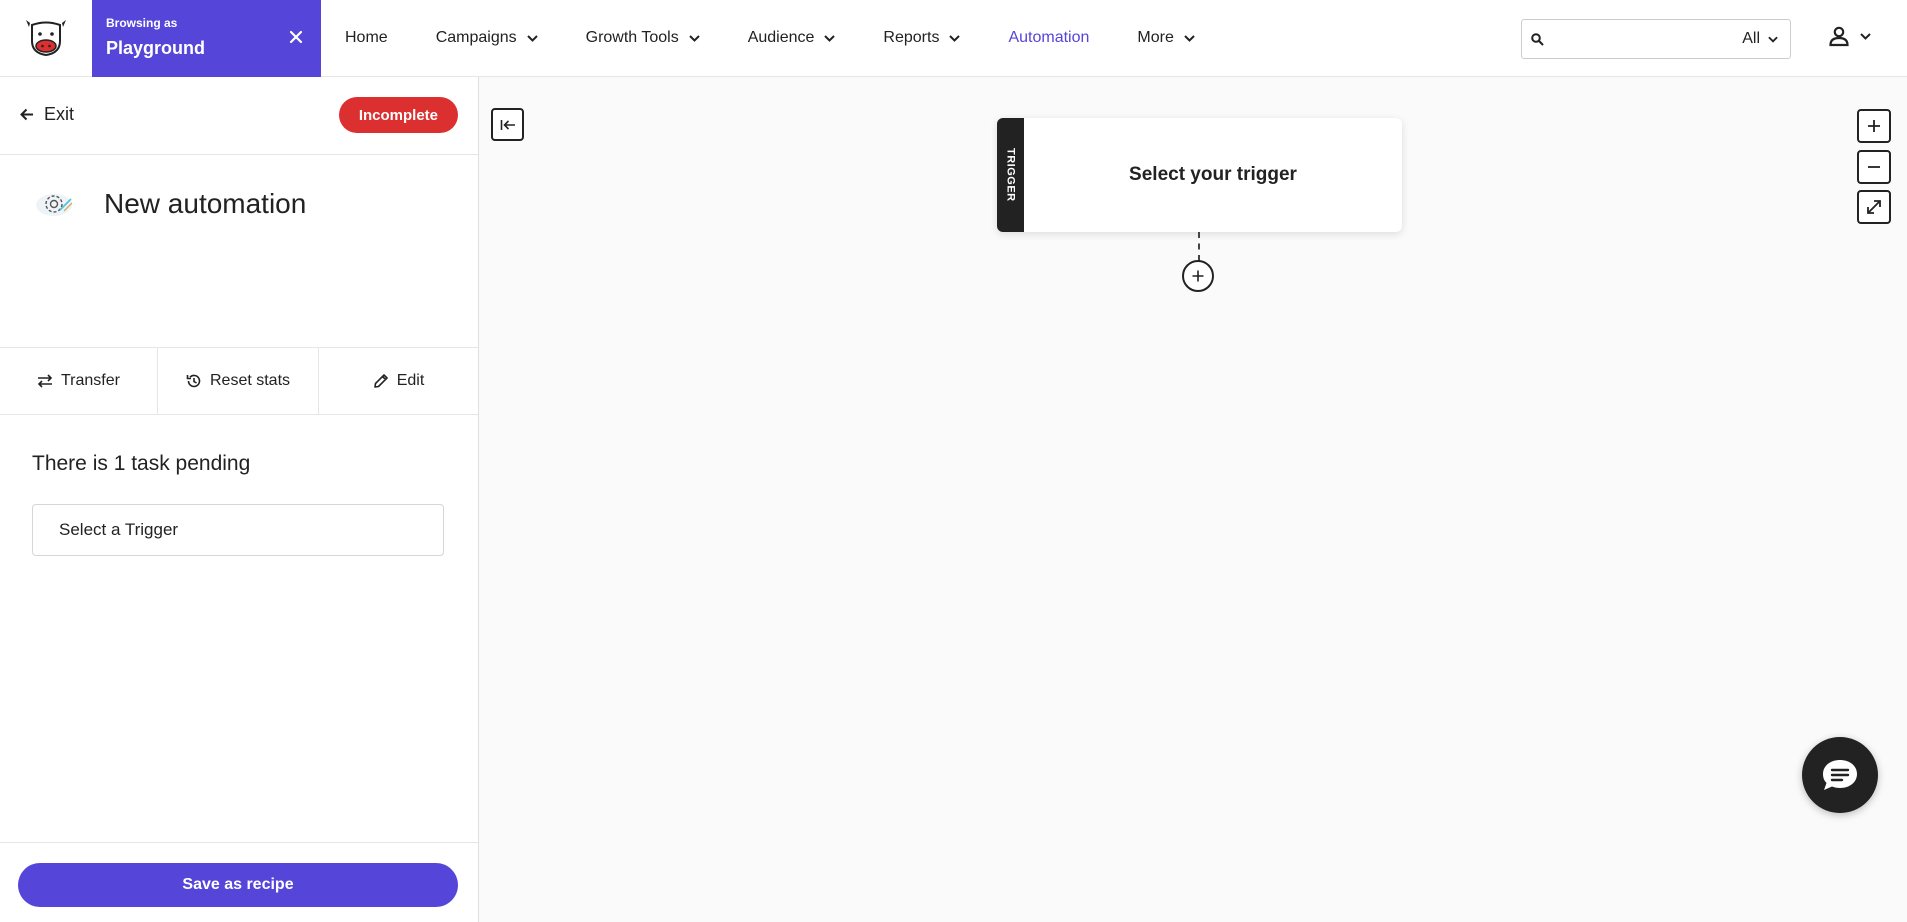 The height and width of the screenshot is (922, 1907). What do you see at coordinates (156, 47) in the screenshot?
I see `account-name: Playground` at bounding box center [156, 47].